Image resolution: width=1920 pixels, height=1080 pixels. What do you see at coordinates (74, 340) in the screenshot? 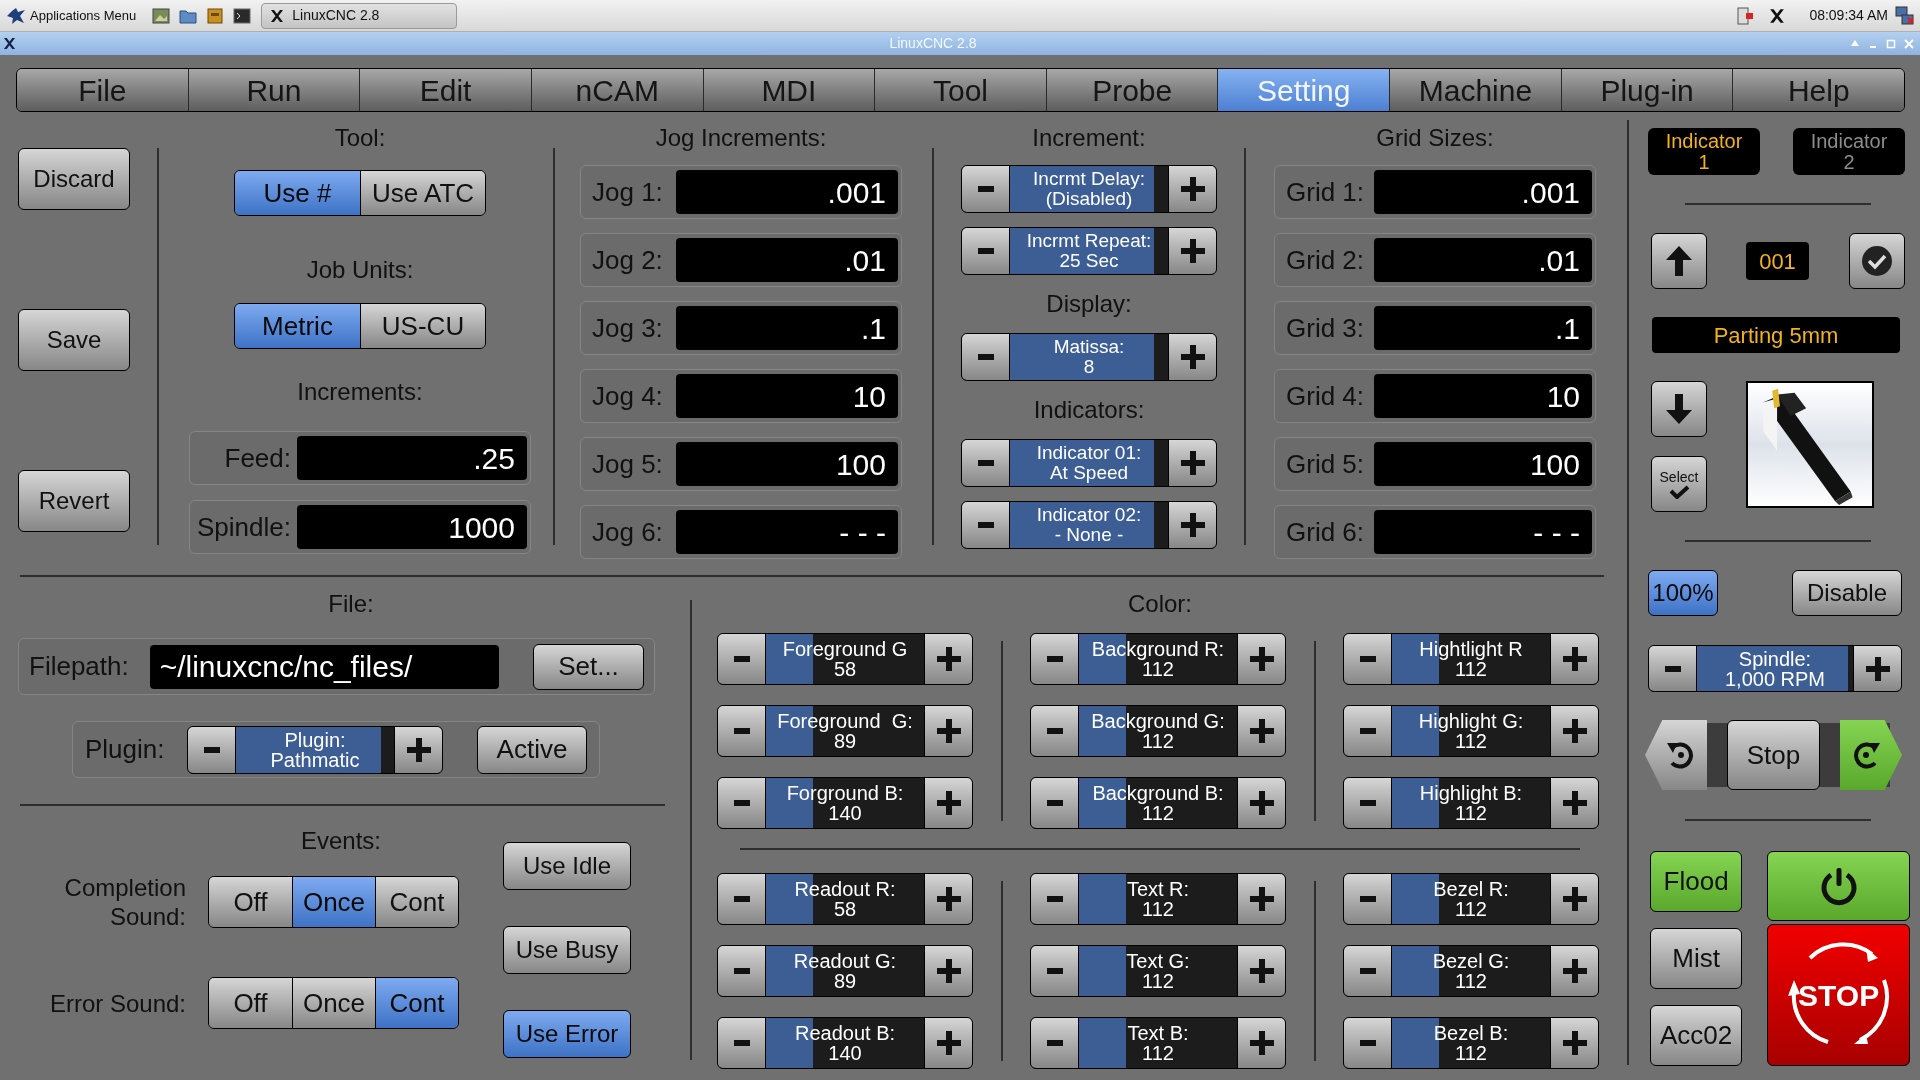
I see `action-button: Save` at bounding box center [74, 340].